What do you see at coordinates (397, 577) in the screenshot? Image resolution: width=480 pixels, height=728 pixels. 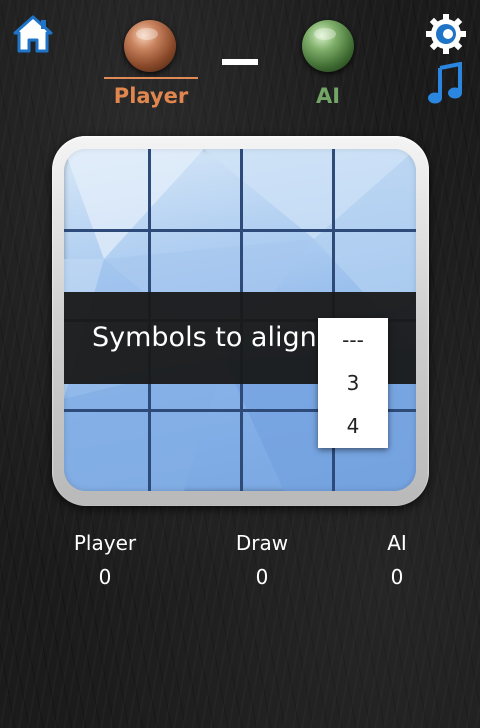 I see `ai-score-value: 0` at bounding box center [397, 577].